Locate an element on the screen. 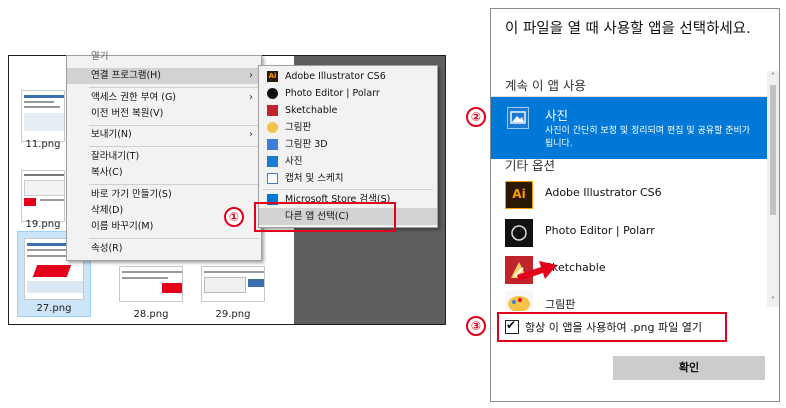 This screenshot has width=786, height=408. ctx-item-label: 속성(R) is located at coordinates (107, 248).